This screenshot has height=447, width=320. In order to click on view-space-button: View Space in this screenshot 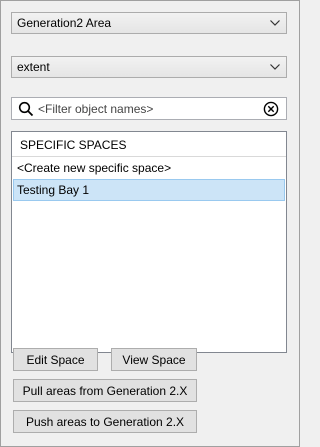, I will do `click(154, 359)`.